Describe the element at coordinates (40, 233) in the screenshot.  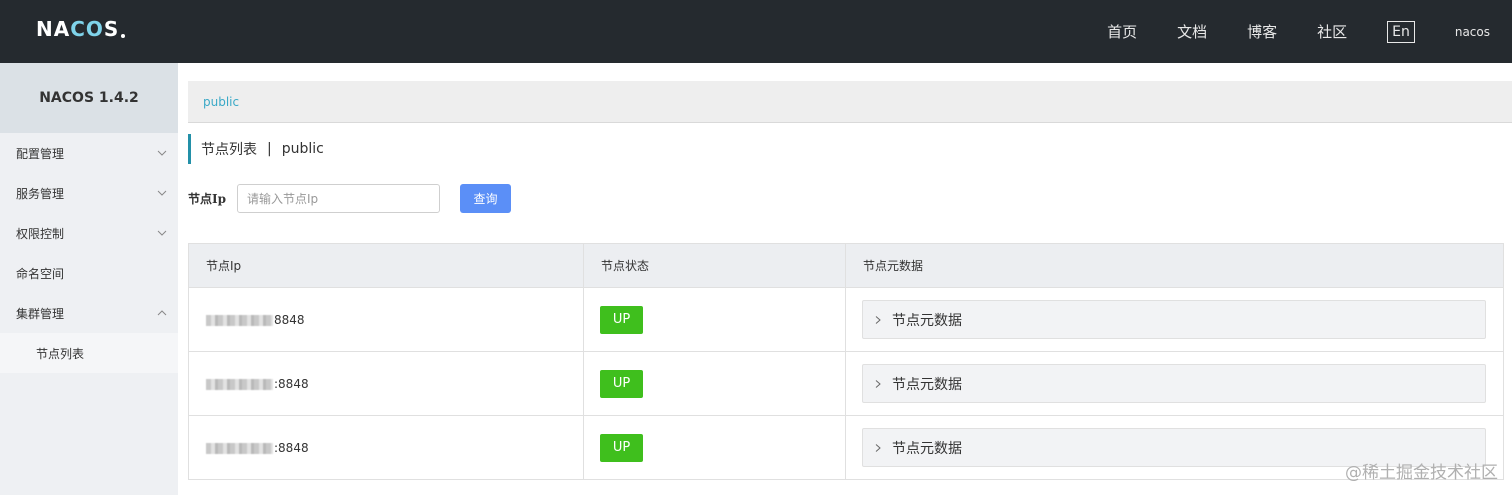
I see `sidebar-item-label: 权限控制` at that location.